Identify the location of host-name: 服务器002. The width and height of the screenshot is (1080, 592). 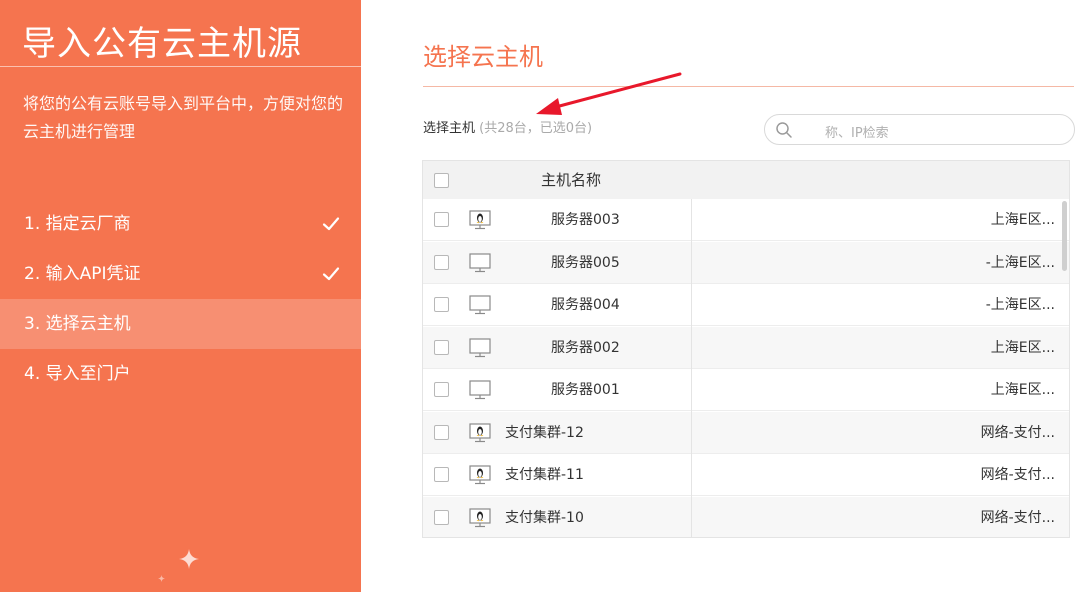
(585, 347).